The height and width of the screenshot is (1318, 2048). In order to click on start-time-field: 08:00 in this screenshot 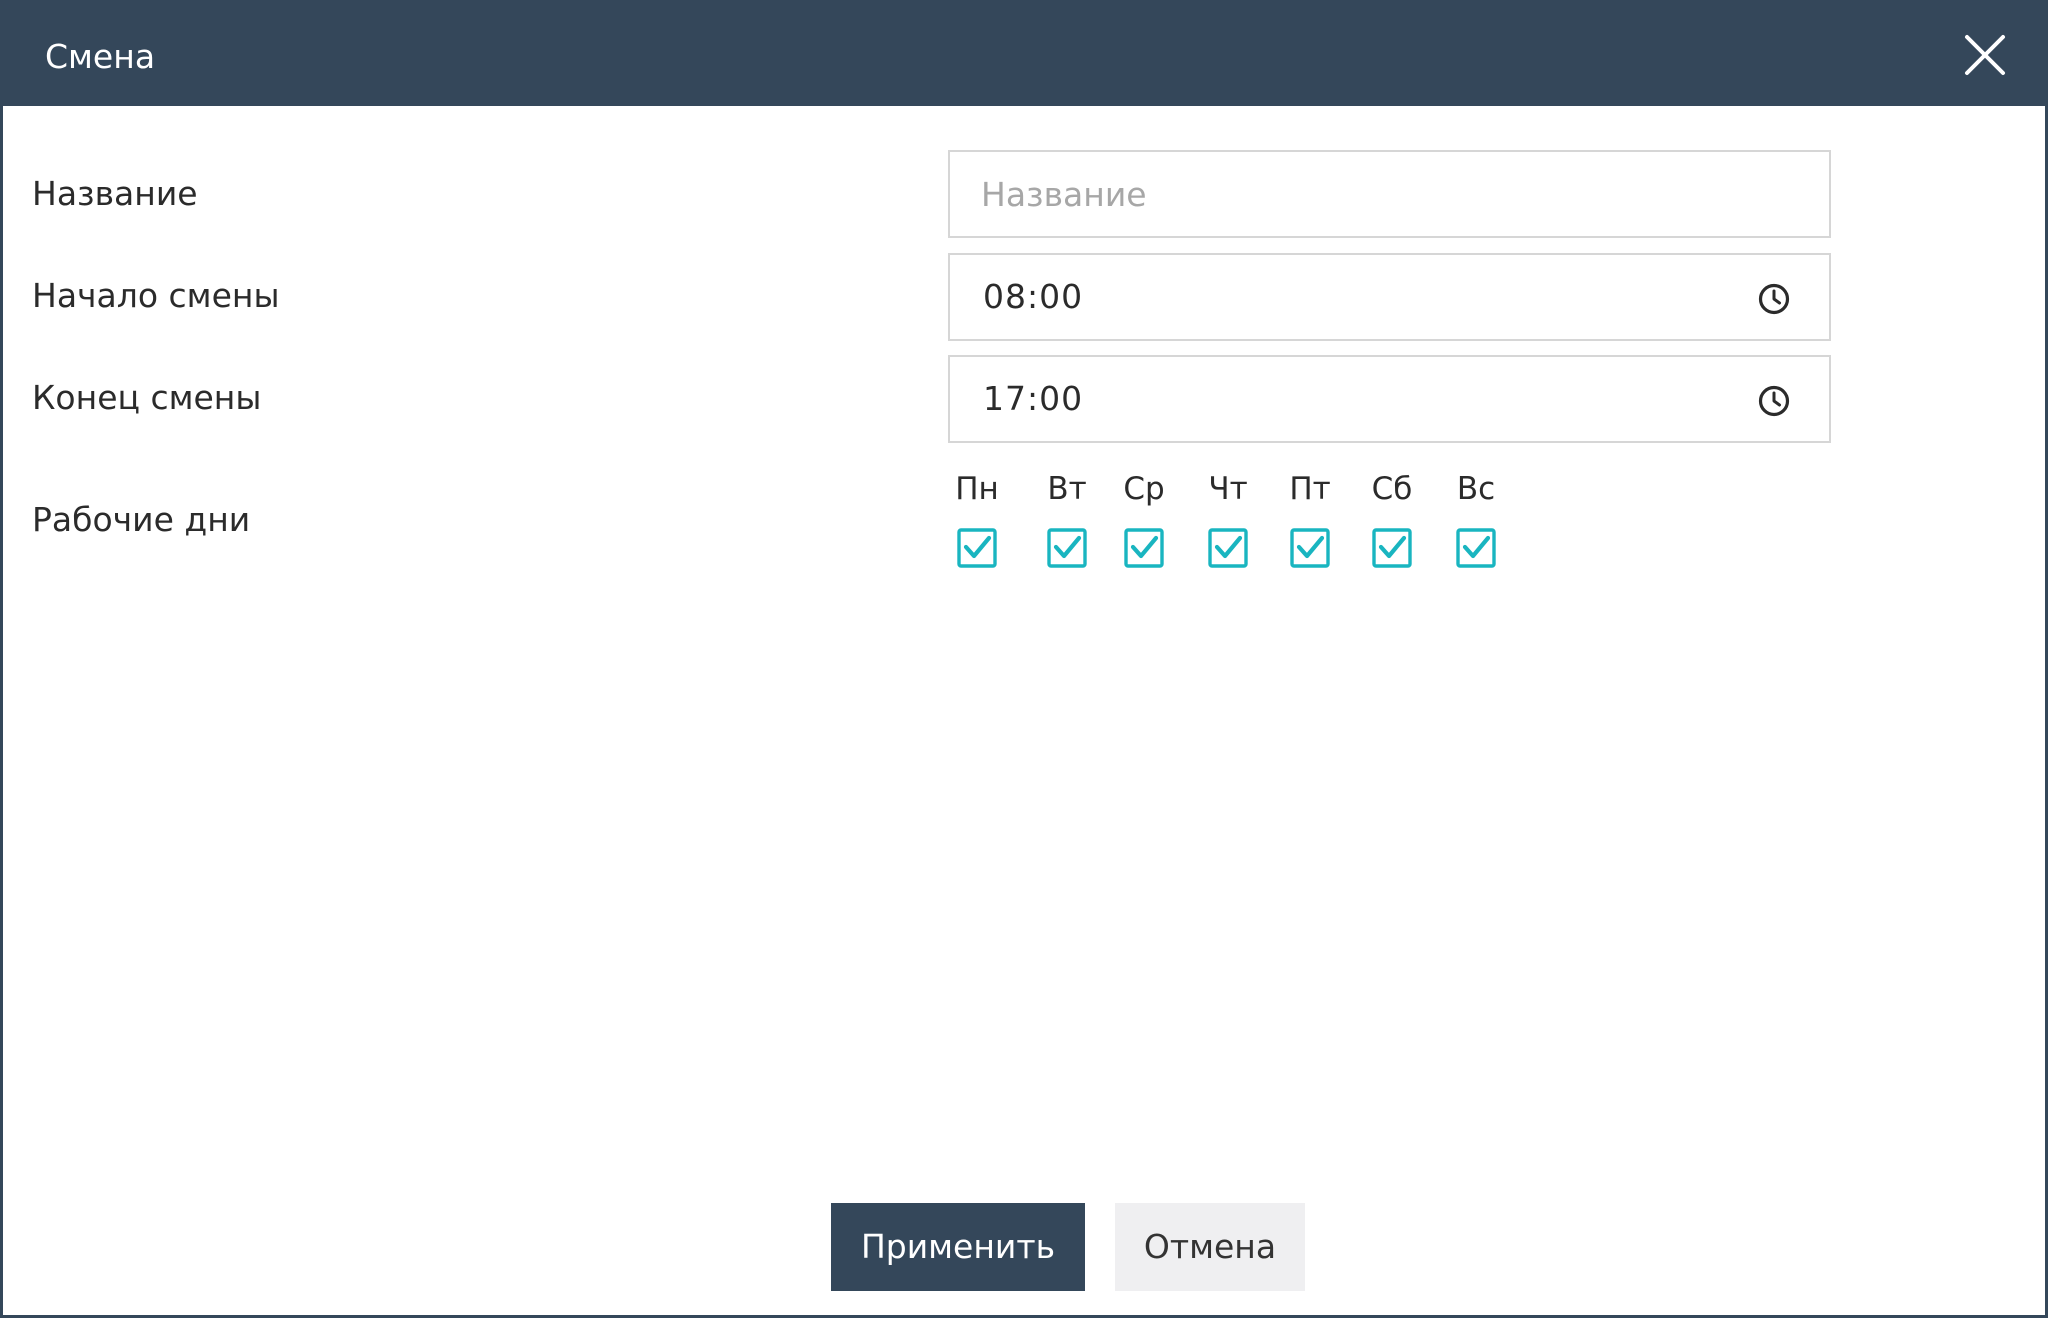, I will do `click(1389, 297)`.